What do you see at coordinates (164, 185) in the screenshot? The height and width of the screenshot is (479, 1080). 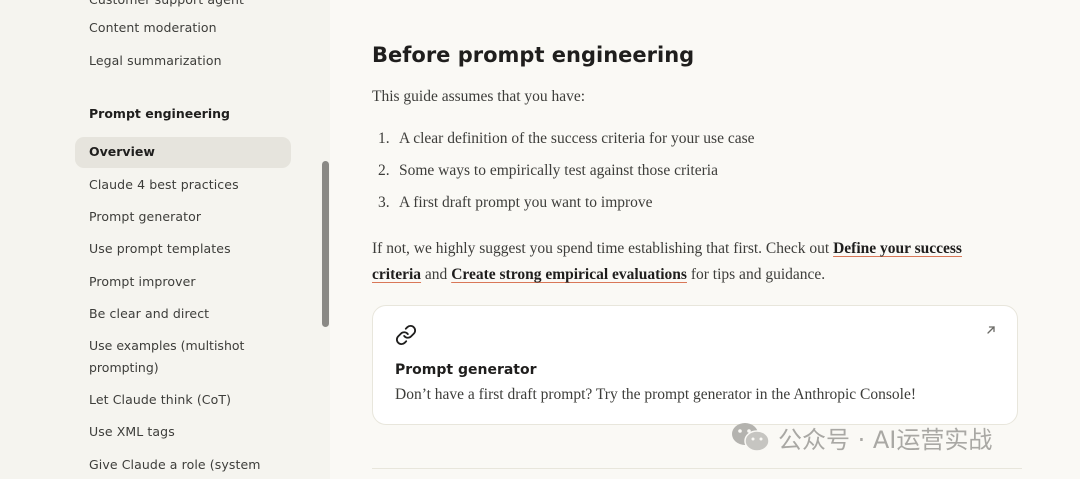 I see `sidebar-item-claude-4-best-practices: Claude 4 best practices` at bounding box center [164, 185].